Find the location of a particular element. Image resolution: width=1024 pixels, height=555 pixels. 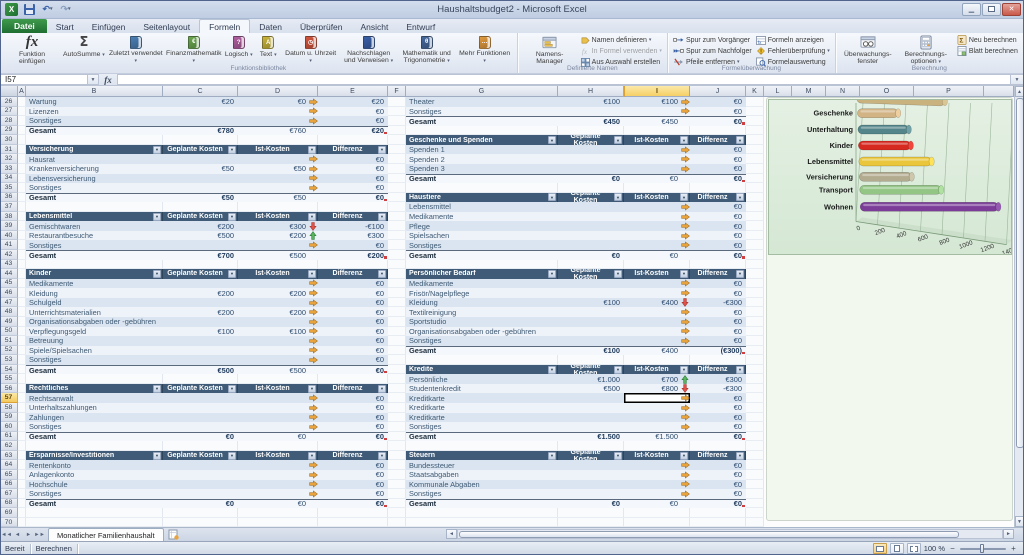

name-box-dropdown-icon: ▼ is located at coordinates (93, 79).